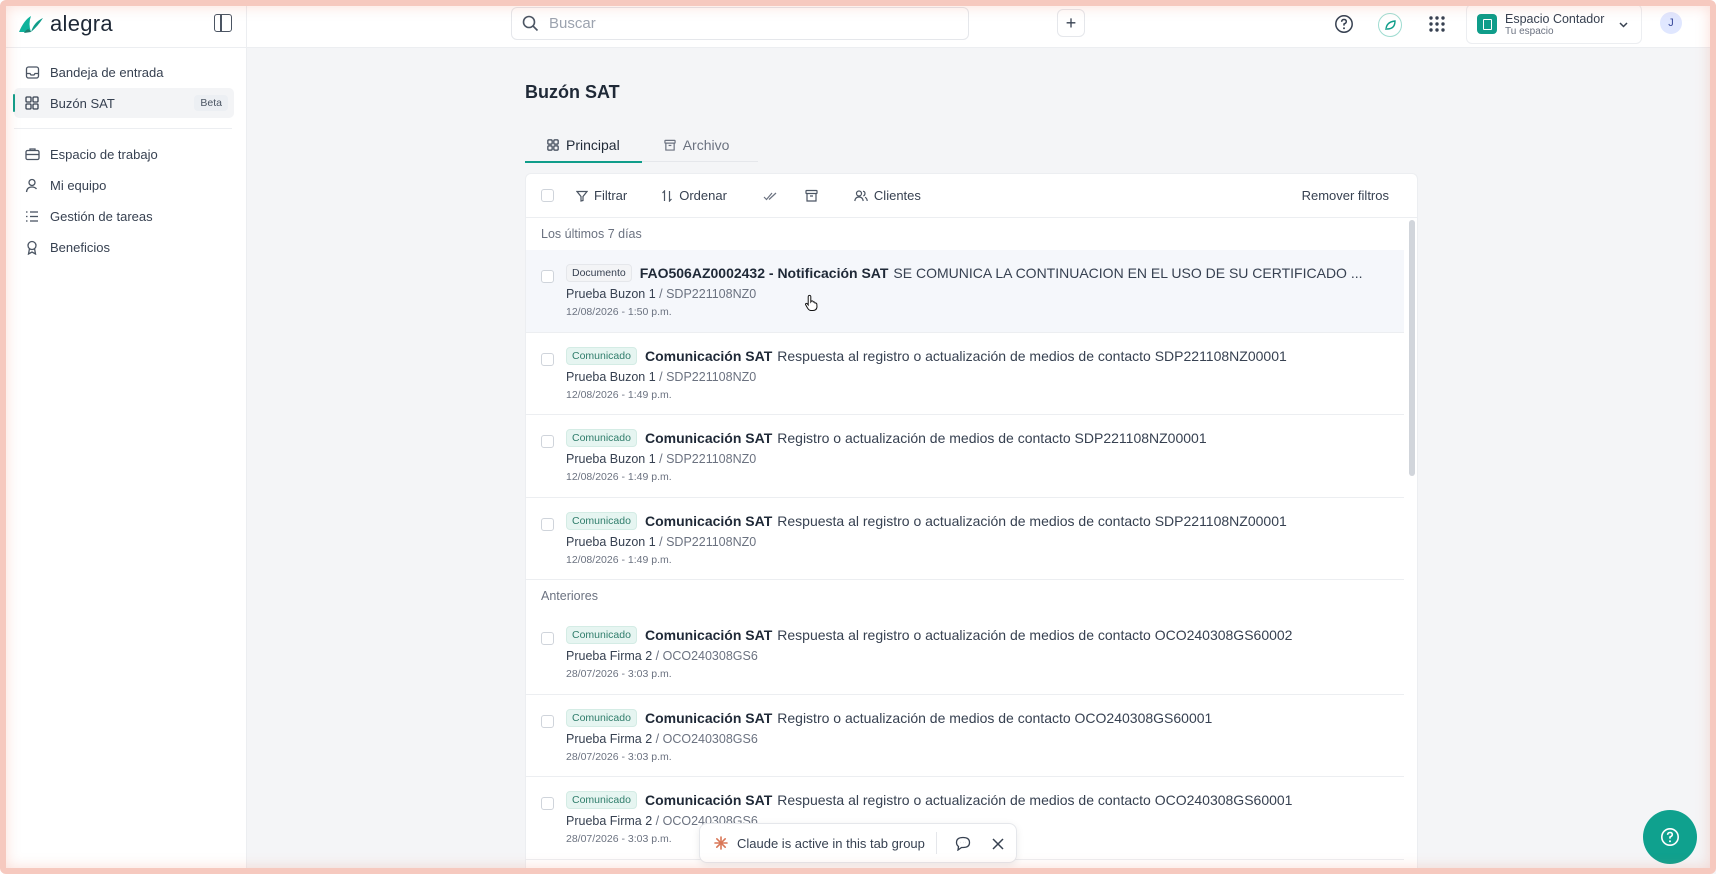  What do you see at coordinates (773, 196) in the screenshot?
I see `mark-read-button` at bounding box center [773, 196].